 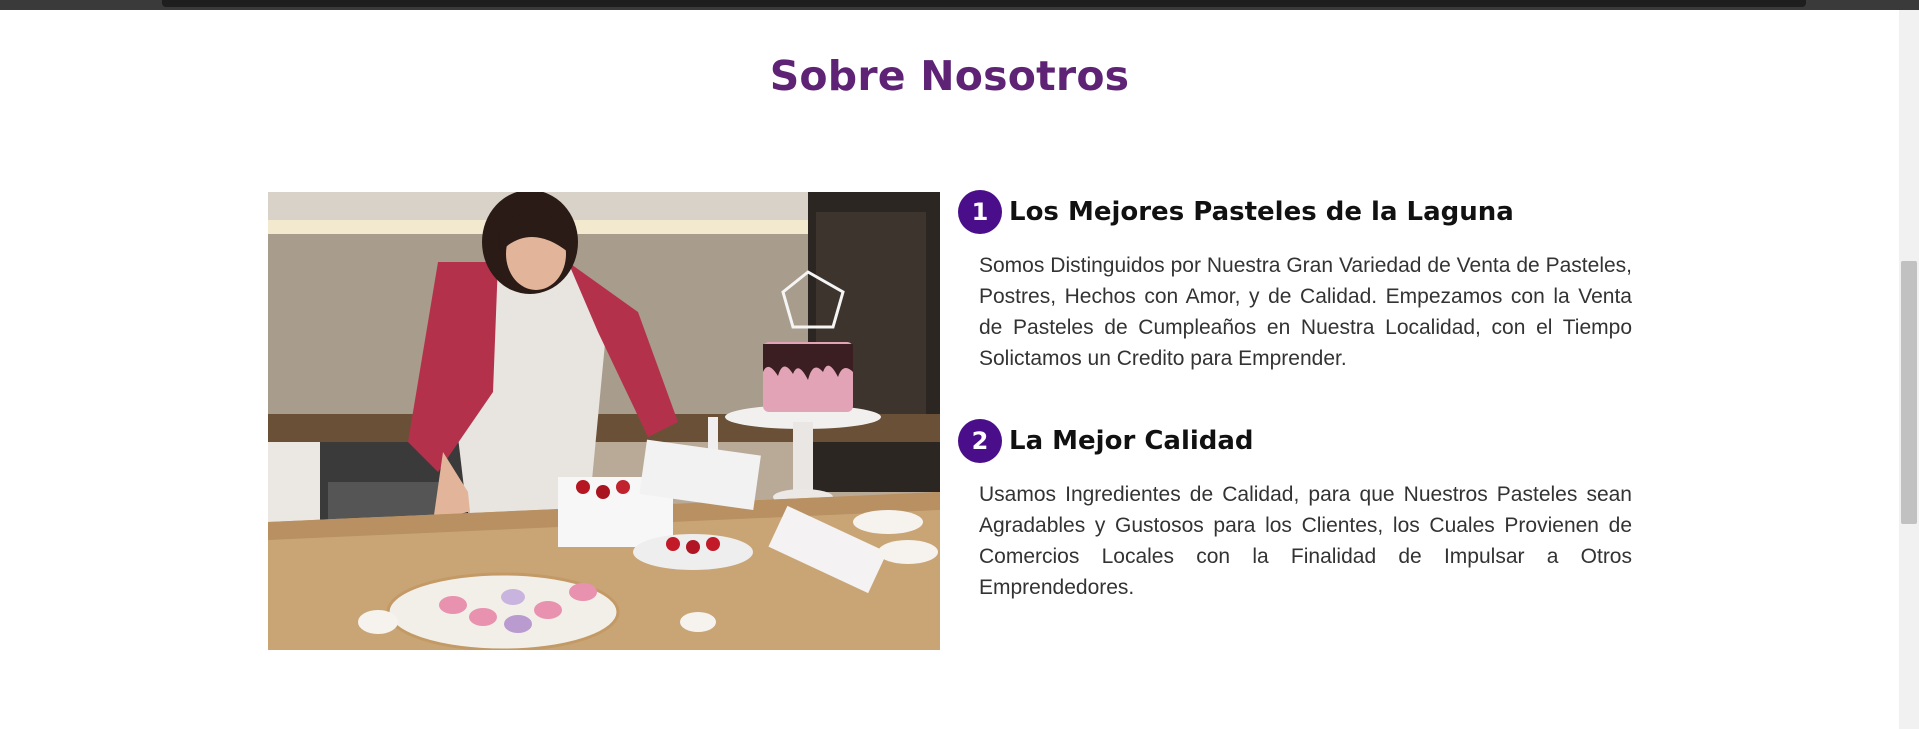 What do you see at coordinates (980, 212) in the screenshot?
I see `number-badge: 1` at bounding box center [980, 212].